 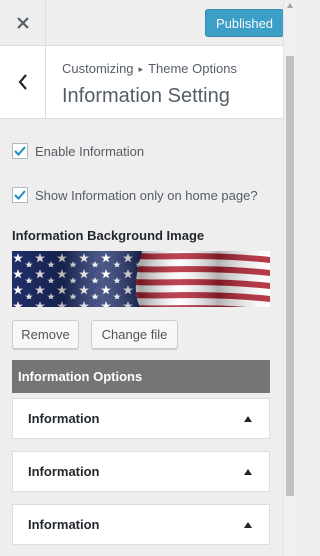 What do you see at coordinates (134, 334) in the screenshot?
I see `change-file-button: Change file` at bounding box center [134, 334].